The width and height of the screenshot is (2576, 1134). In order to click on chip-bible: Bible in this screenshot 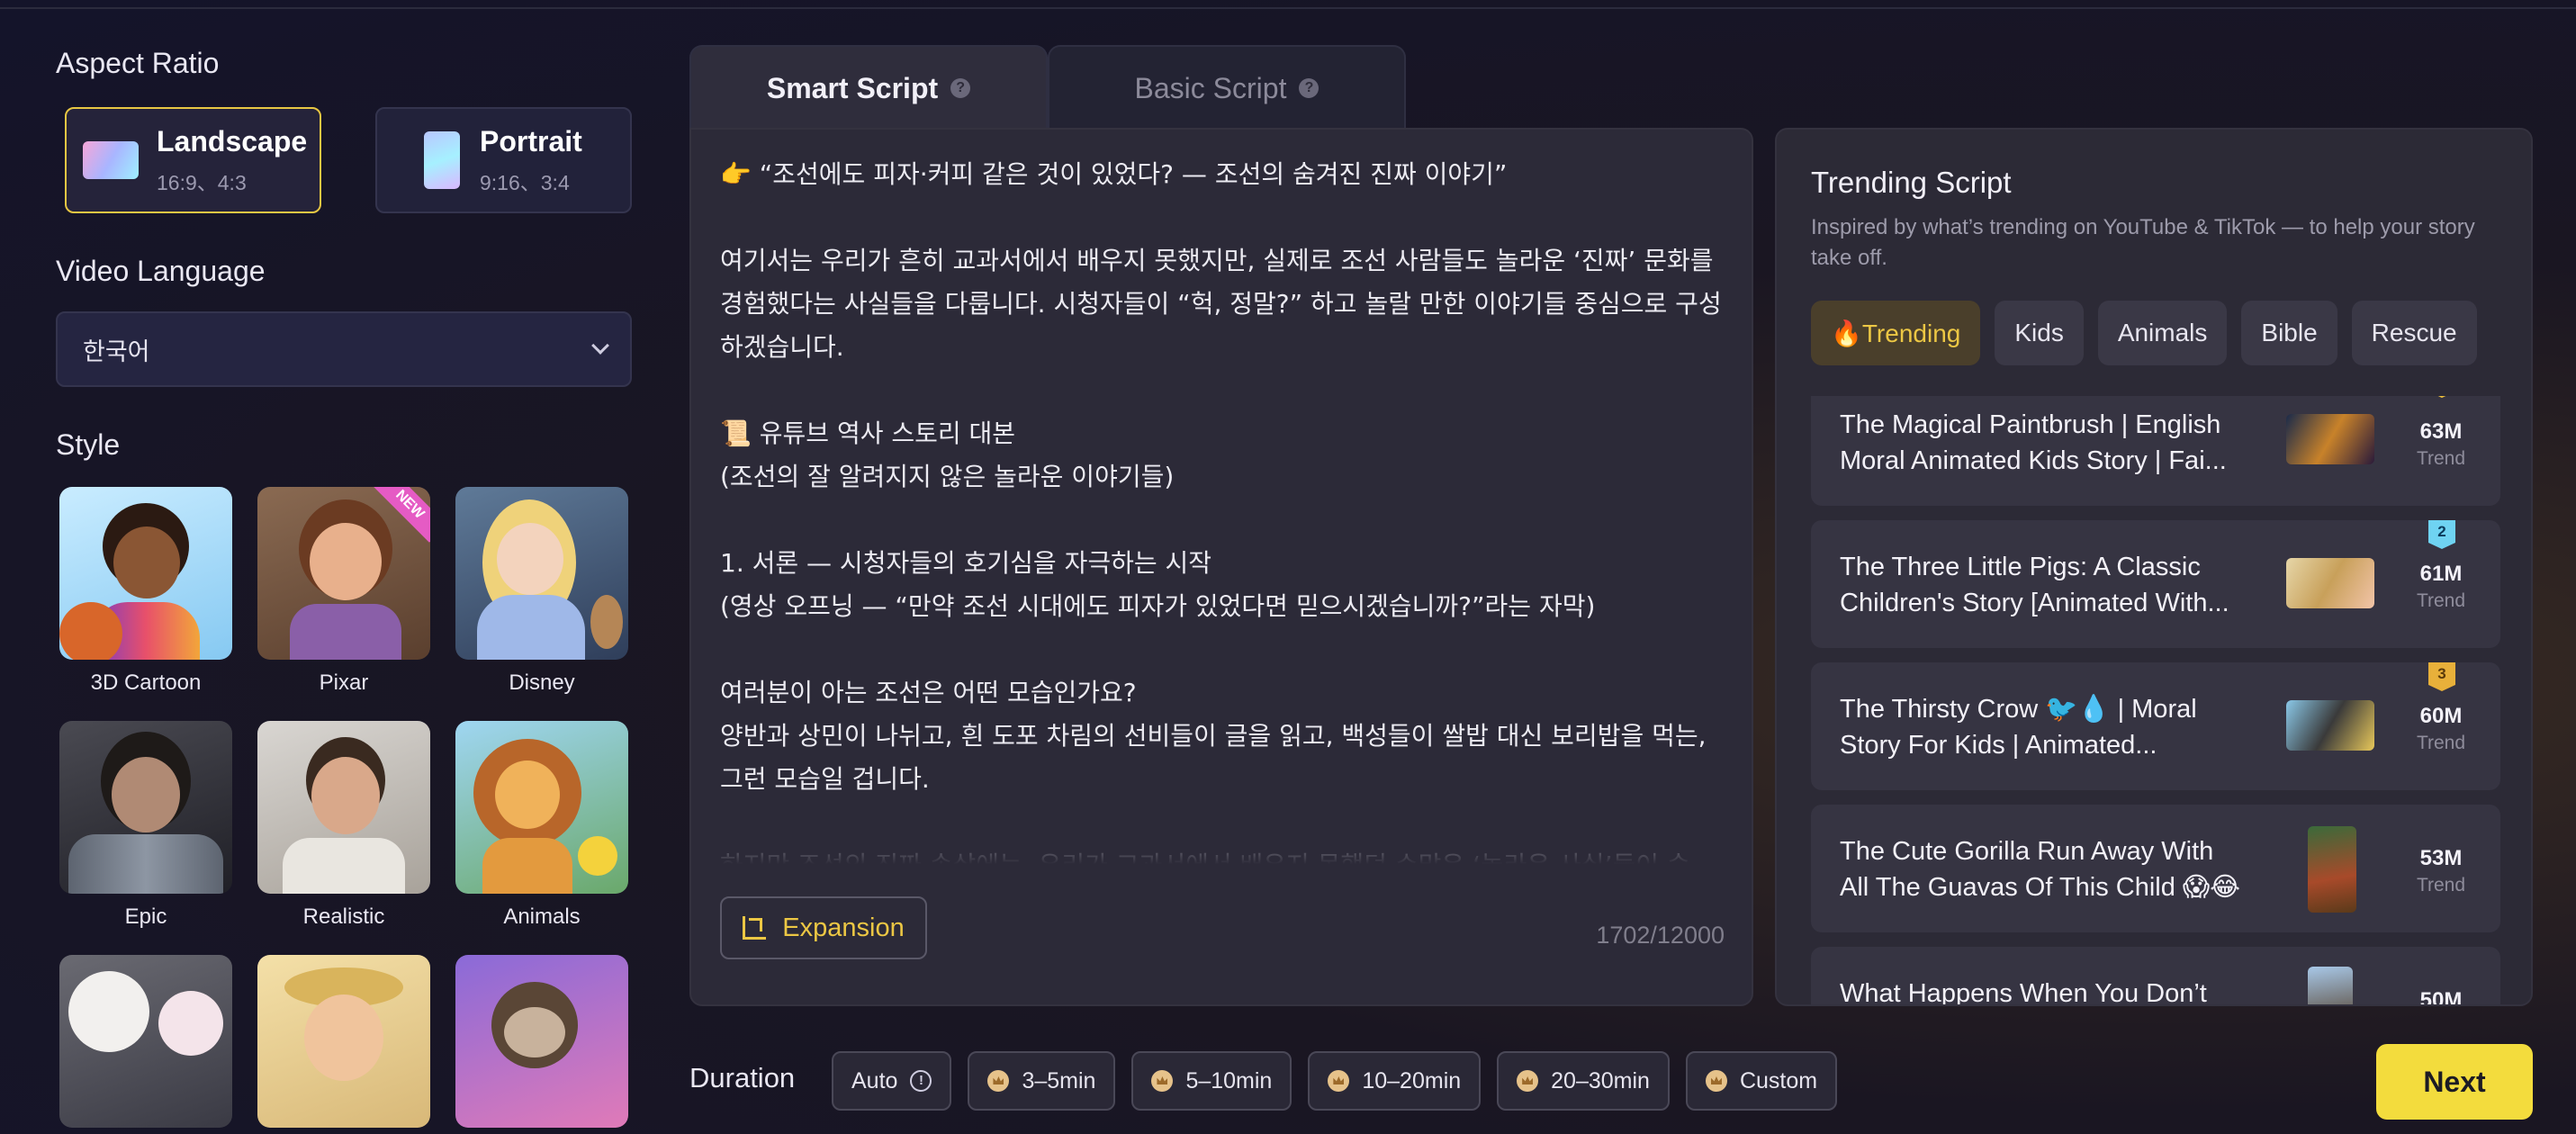, I will do `click(2289, 333)`.